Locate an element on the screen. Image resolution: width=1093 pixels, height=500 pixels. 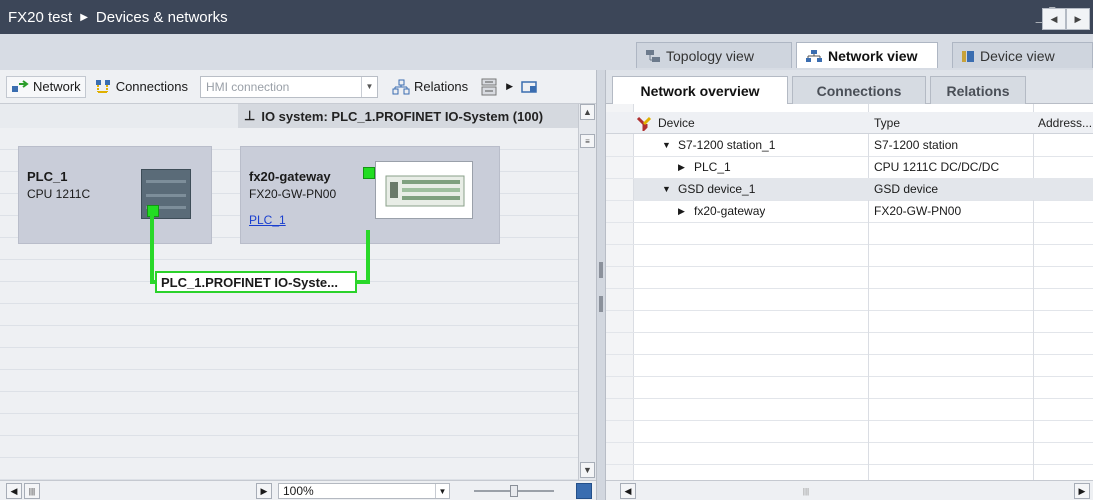
topology-icon is located at coordinates (653, 55).